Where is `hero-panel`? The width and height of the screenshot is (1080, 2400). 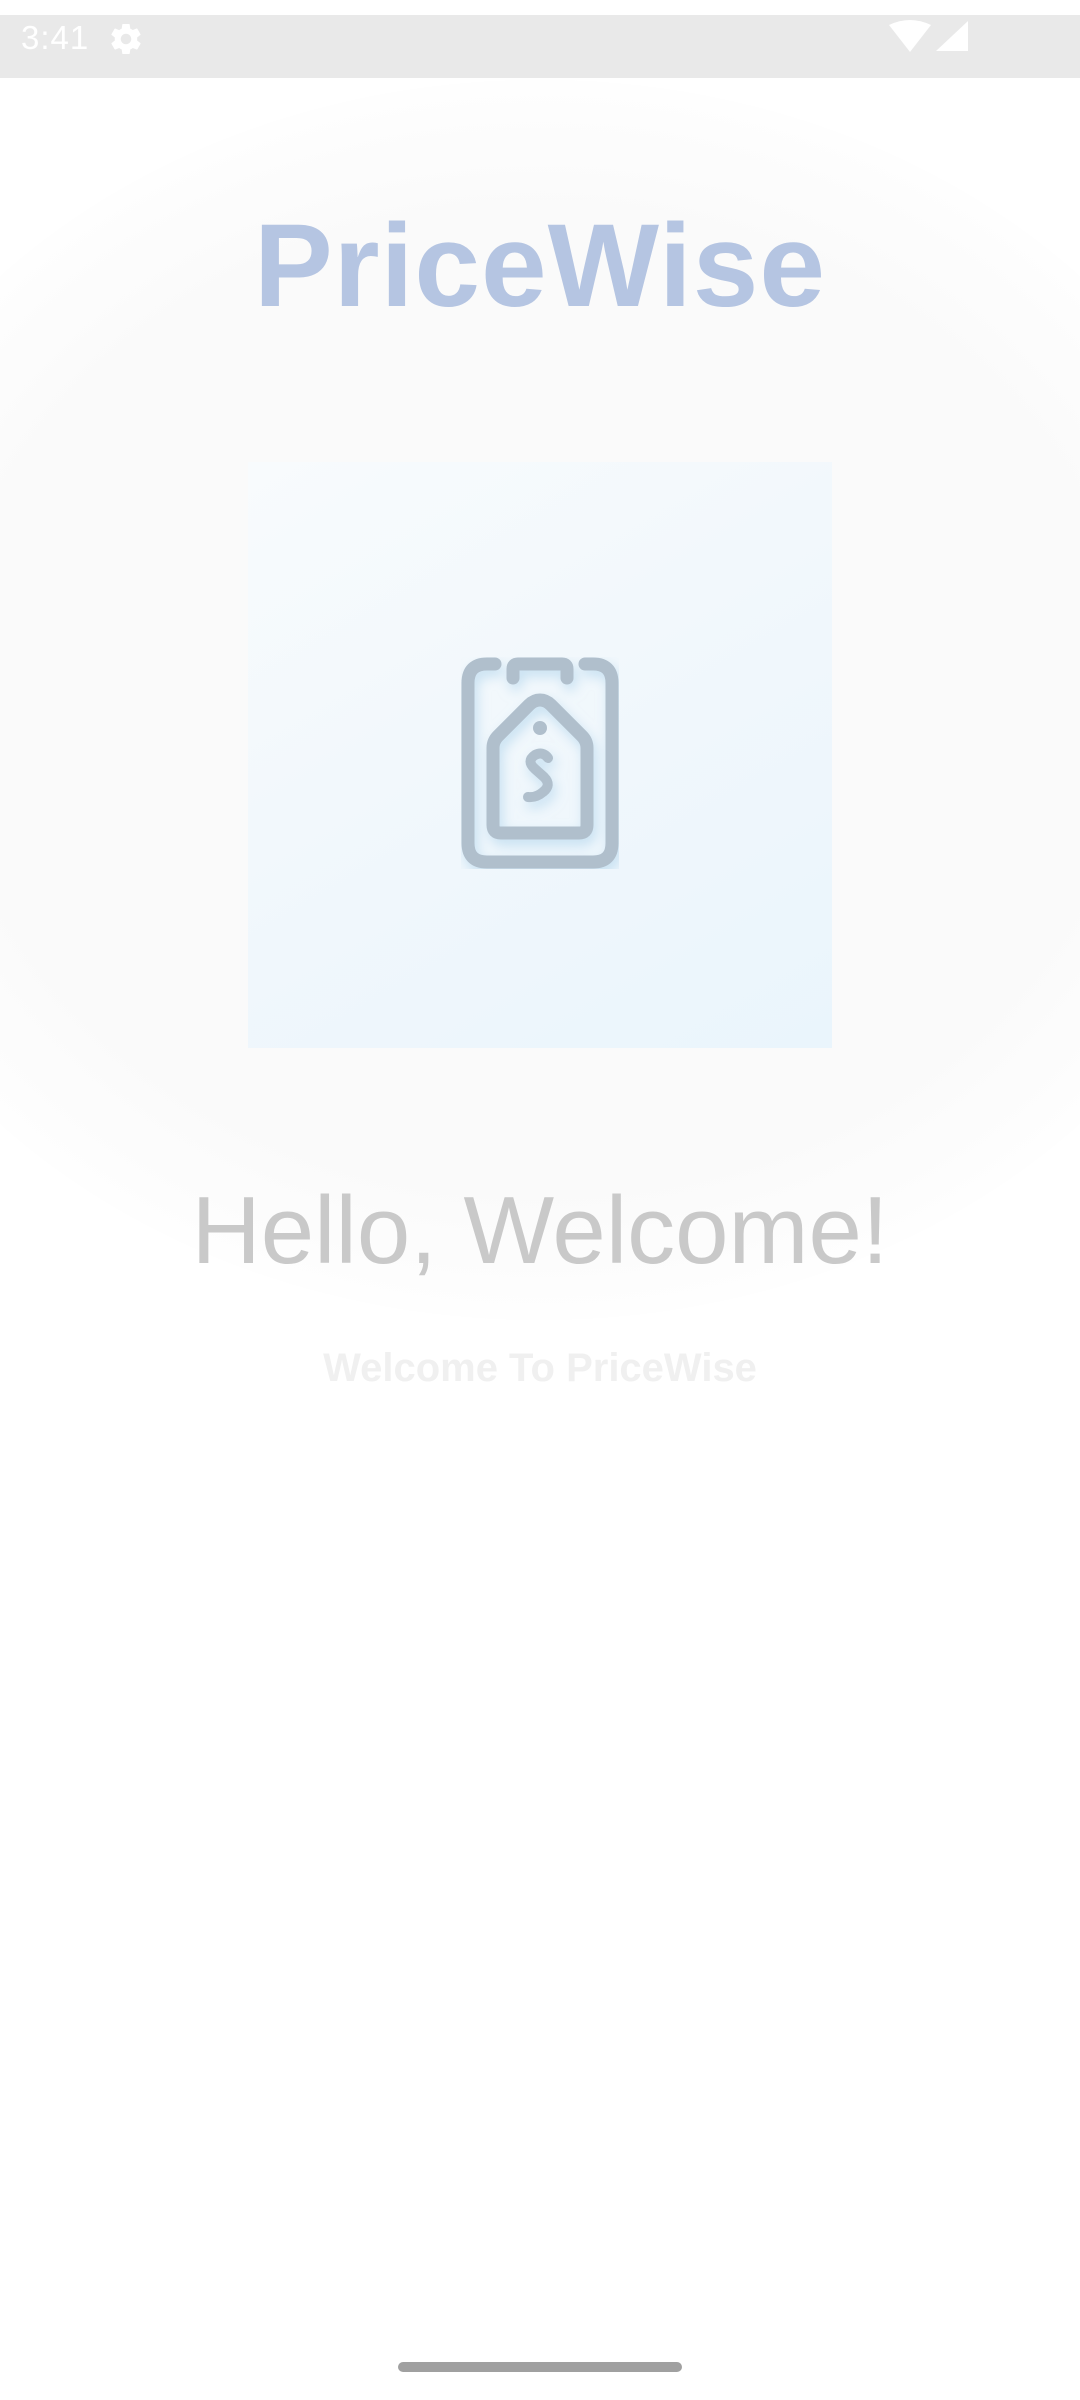
hero-panel is located at coordinates (540, 755).